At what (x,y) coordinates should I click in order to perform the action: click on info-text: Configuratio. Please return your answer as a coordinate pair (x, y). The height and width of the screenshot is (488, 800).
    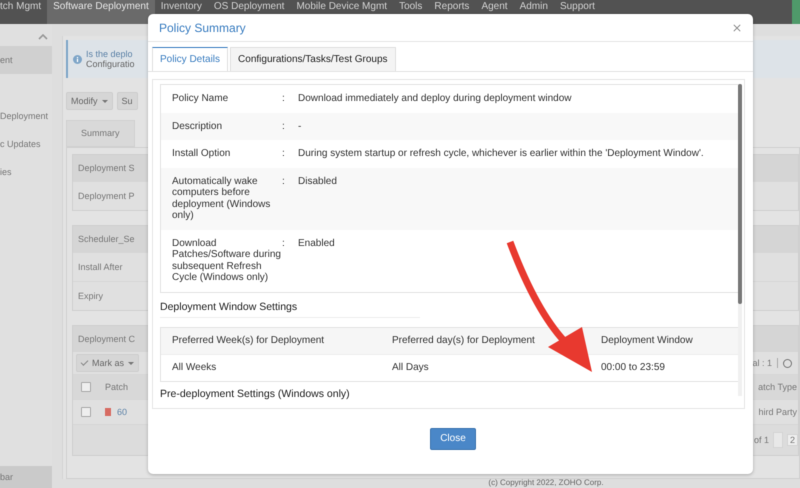
    Looking at the image, I should click on (110, 64).